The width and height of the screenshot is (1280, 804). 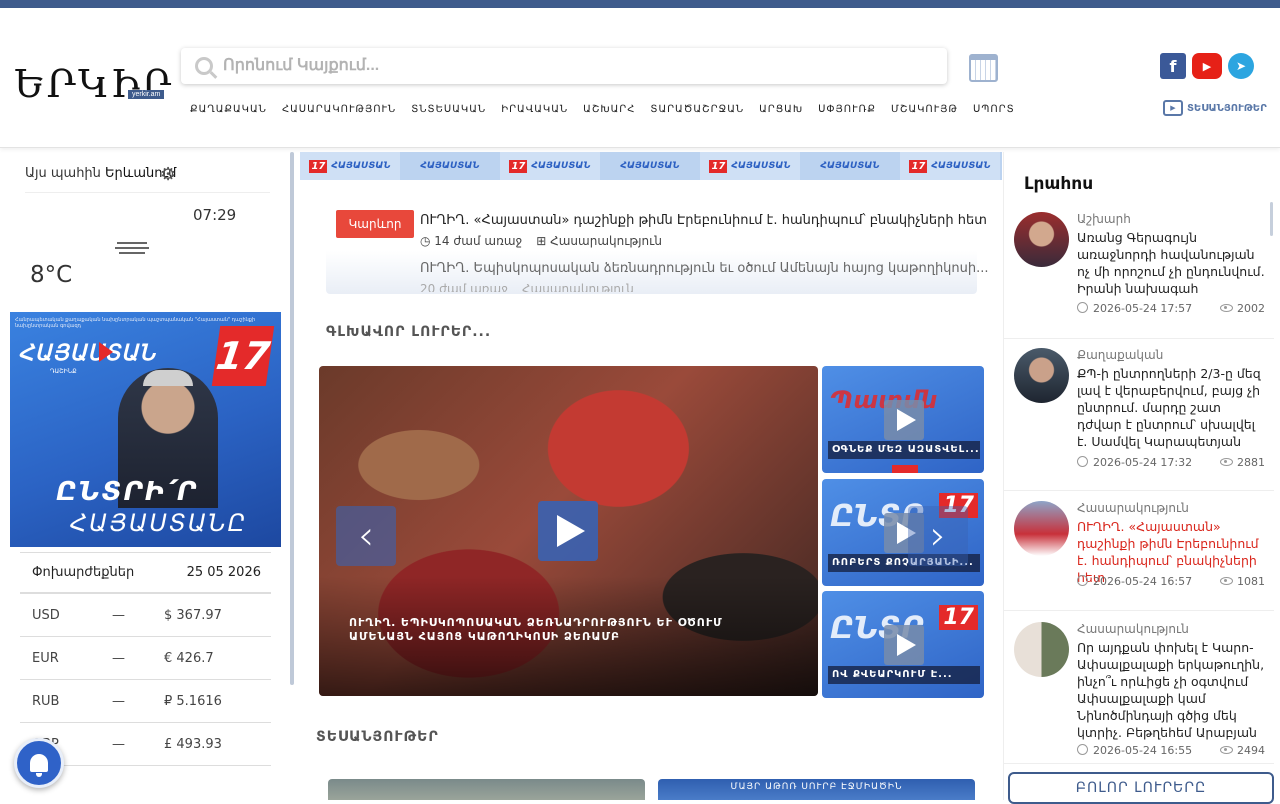 I want to click on feed-item-meta: 2026-05-24 16:57 1081, so click(x=1171, y=581).